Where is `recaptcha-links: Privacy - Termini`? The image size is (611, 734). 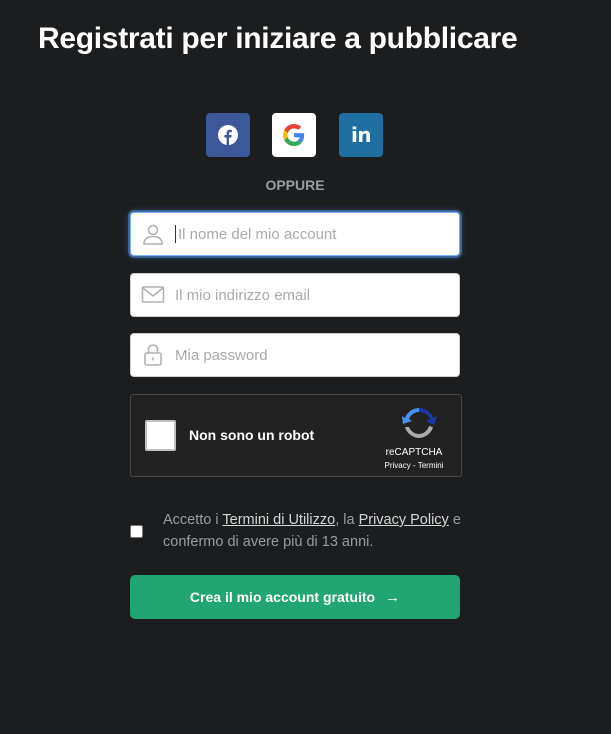
recaptcha-links: Privacy - Termini is located at coordinates (414, 465).